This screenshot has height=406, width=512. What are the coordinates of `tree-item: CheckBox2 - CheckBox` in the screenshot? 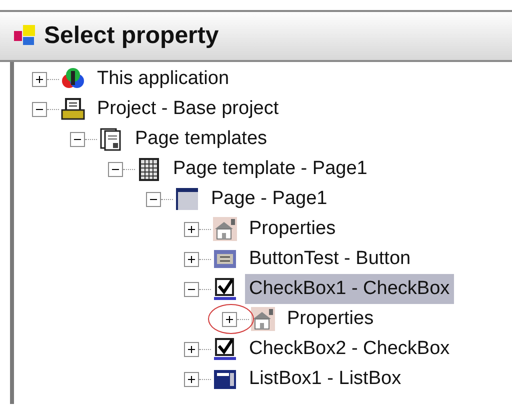 It's located at (349, 349).